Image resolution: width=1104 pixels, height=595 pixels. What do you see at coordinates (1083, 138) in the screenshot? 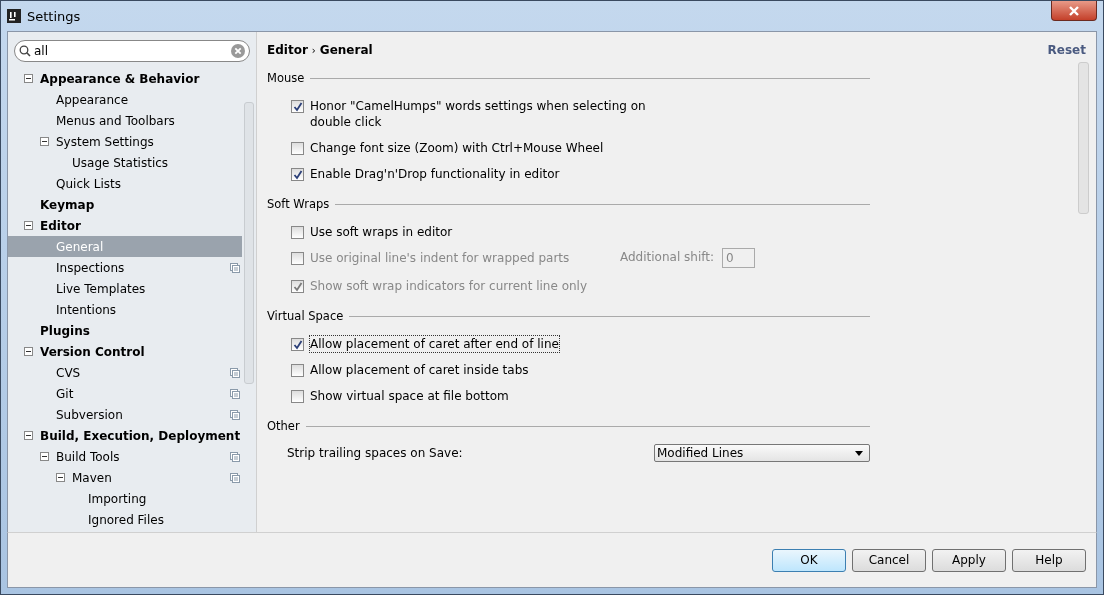
I see `scrollbar-thumb` at bounding box center [1083, 138].